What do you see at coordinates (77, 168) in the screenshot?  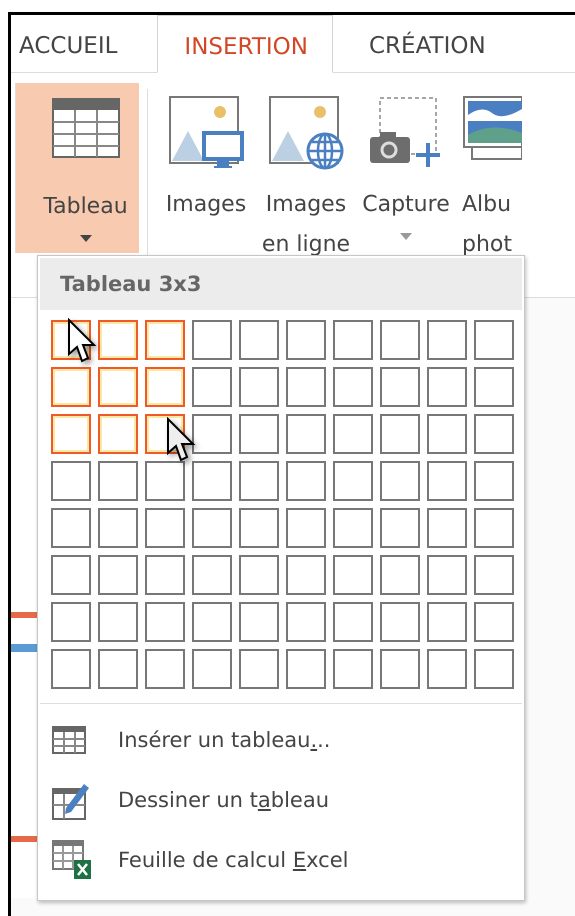 I see `ribbon-button: Tableau` at bounding box center [77, 168].